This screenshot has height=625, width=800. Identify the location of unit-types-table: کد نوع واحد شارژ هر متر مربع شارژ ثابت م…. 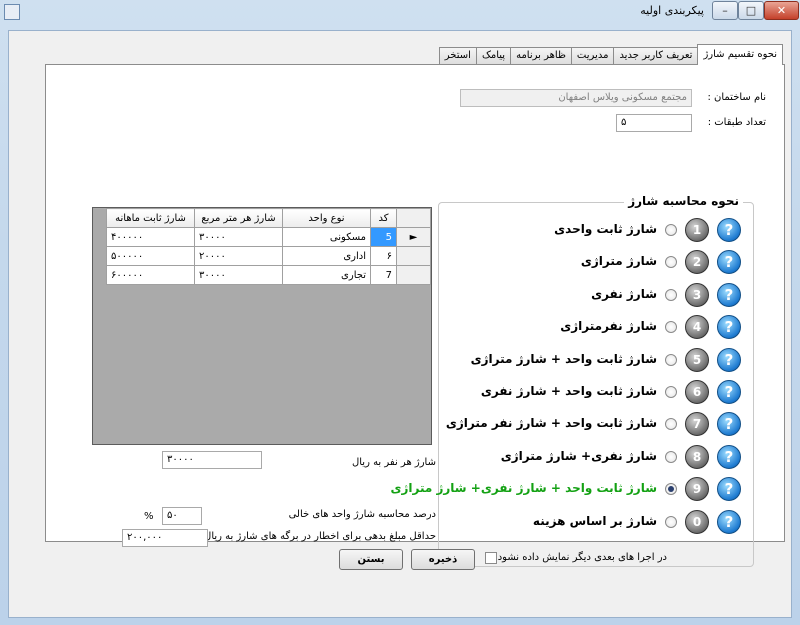
(268, 246).